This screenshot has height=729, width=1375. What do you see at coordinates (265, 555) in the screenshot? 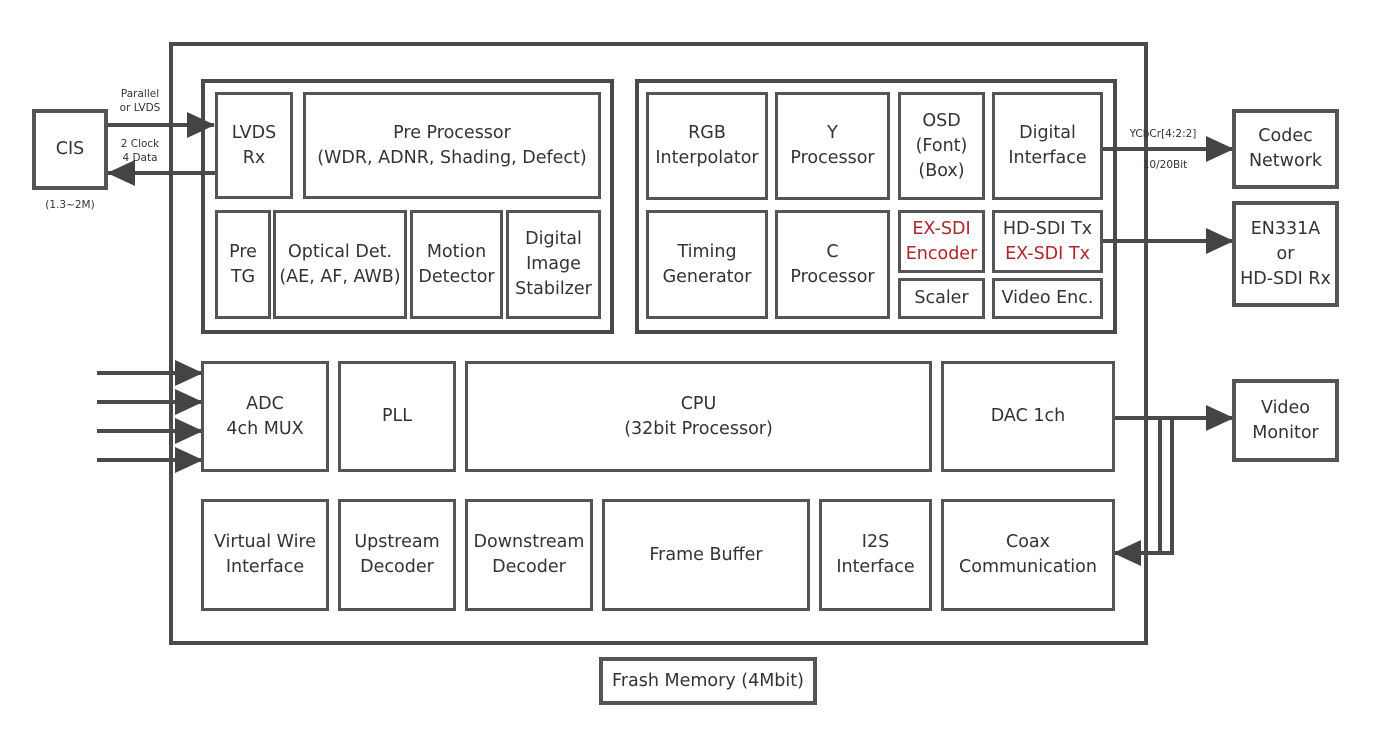
I see `virtual-wire-block: Virtual Wire Interface` at bounding box center [265, 555].